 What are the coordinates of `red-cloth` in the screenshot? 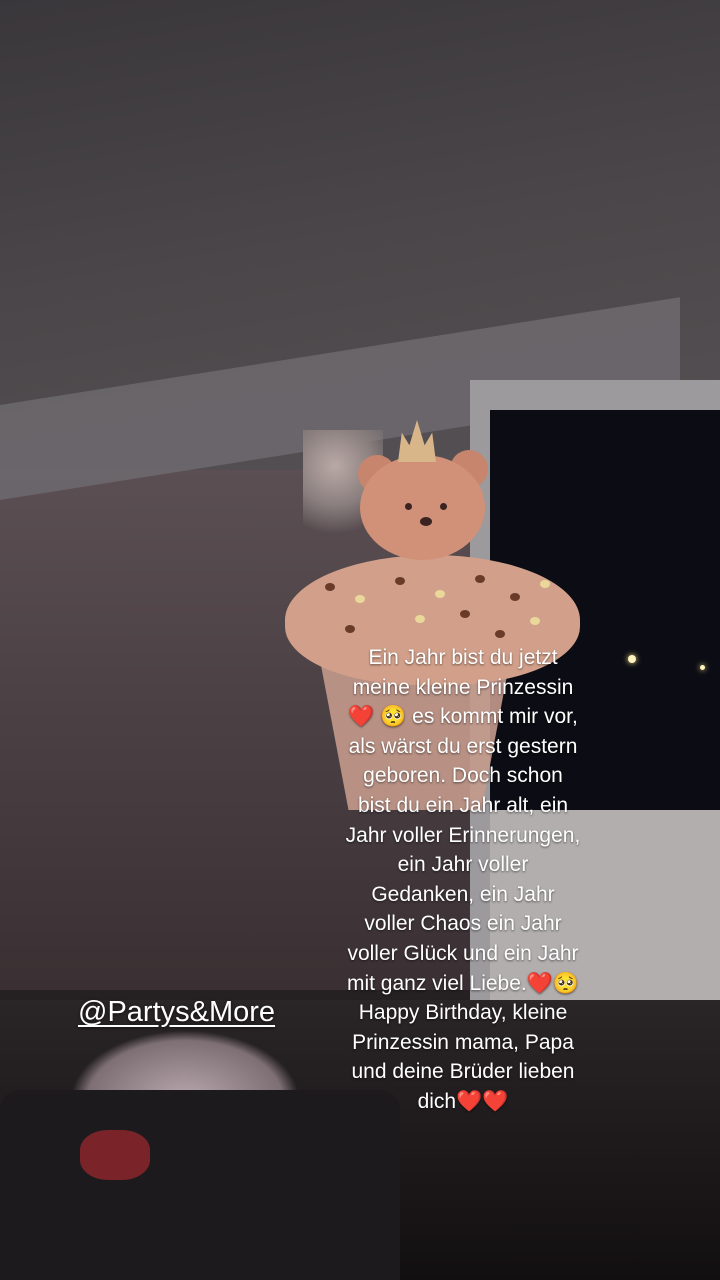 It's located at (115, 1155).